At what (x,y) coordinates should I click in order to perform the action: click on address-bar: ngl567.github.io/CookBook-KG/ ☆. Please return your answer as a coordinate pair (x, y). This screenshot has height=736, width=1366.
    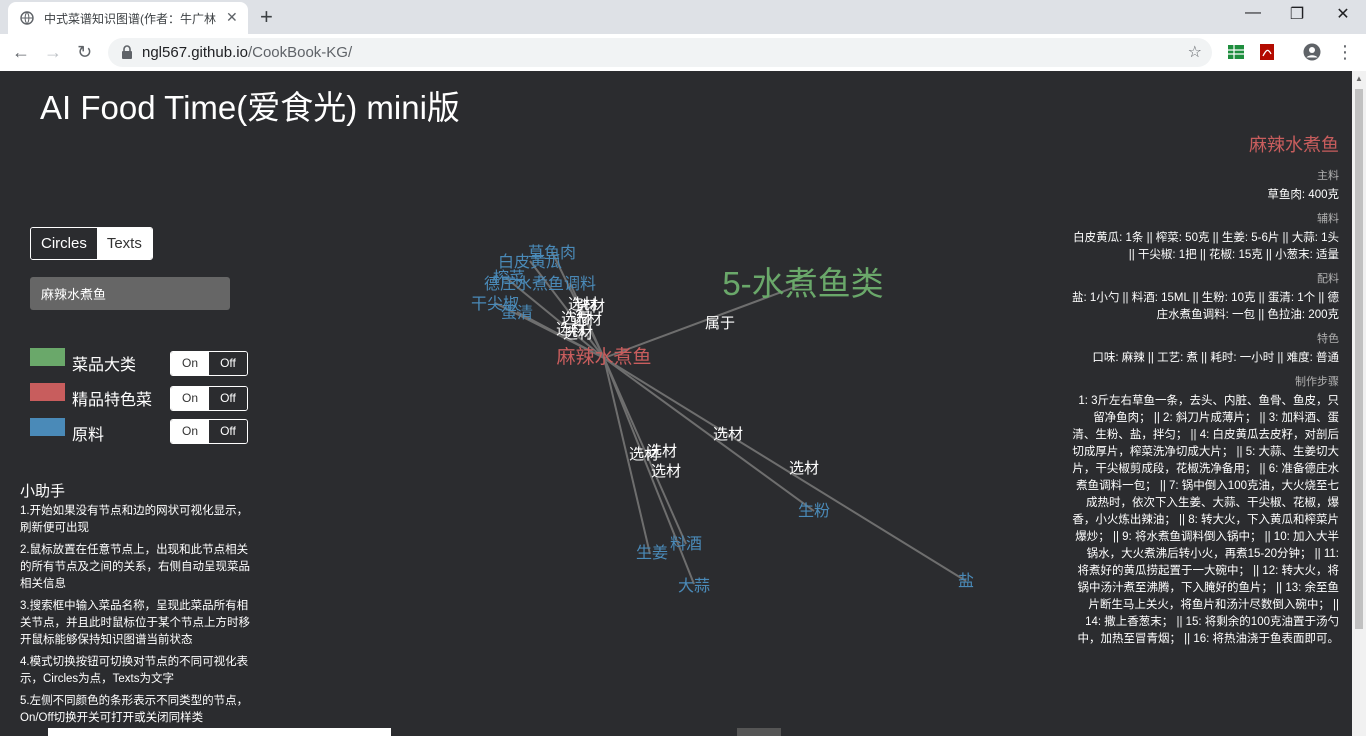
    Looking at the image, I should click on (660, 52).